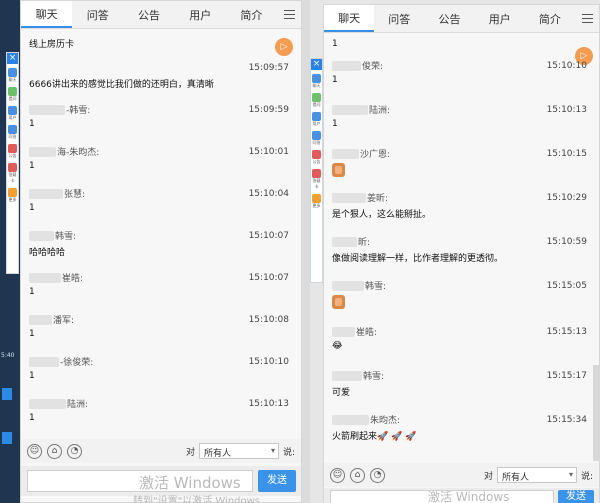 This screenshot has height=503, width=600. Describe the element at coordinates (161, 404) in the screenshot. I see `message-header: 陆洲: 15:10:13` at that location.